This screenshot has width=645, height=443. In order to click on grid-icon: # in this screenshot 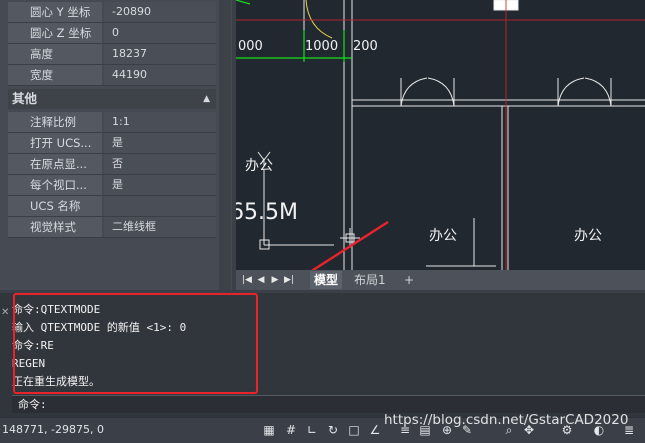, I will do `click(291, 430)`.